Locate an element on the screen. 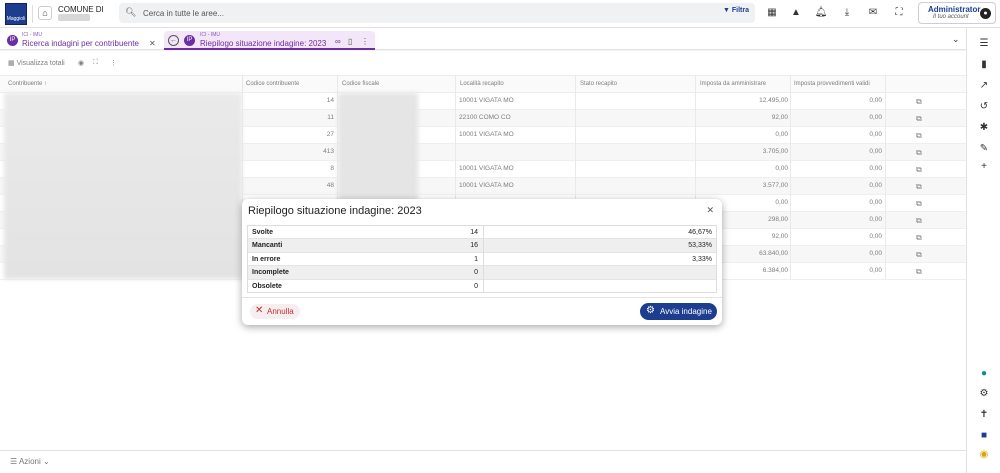  municipality-label: COMUNE DI is located at coordinates (81, 9).